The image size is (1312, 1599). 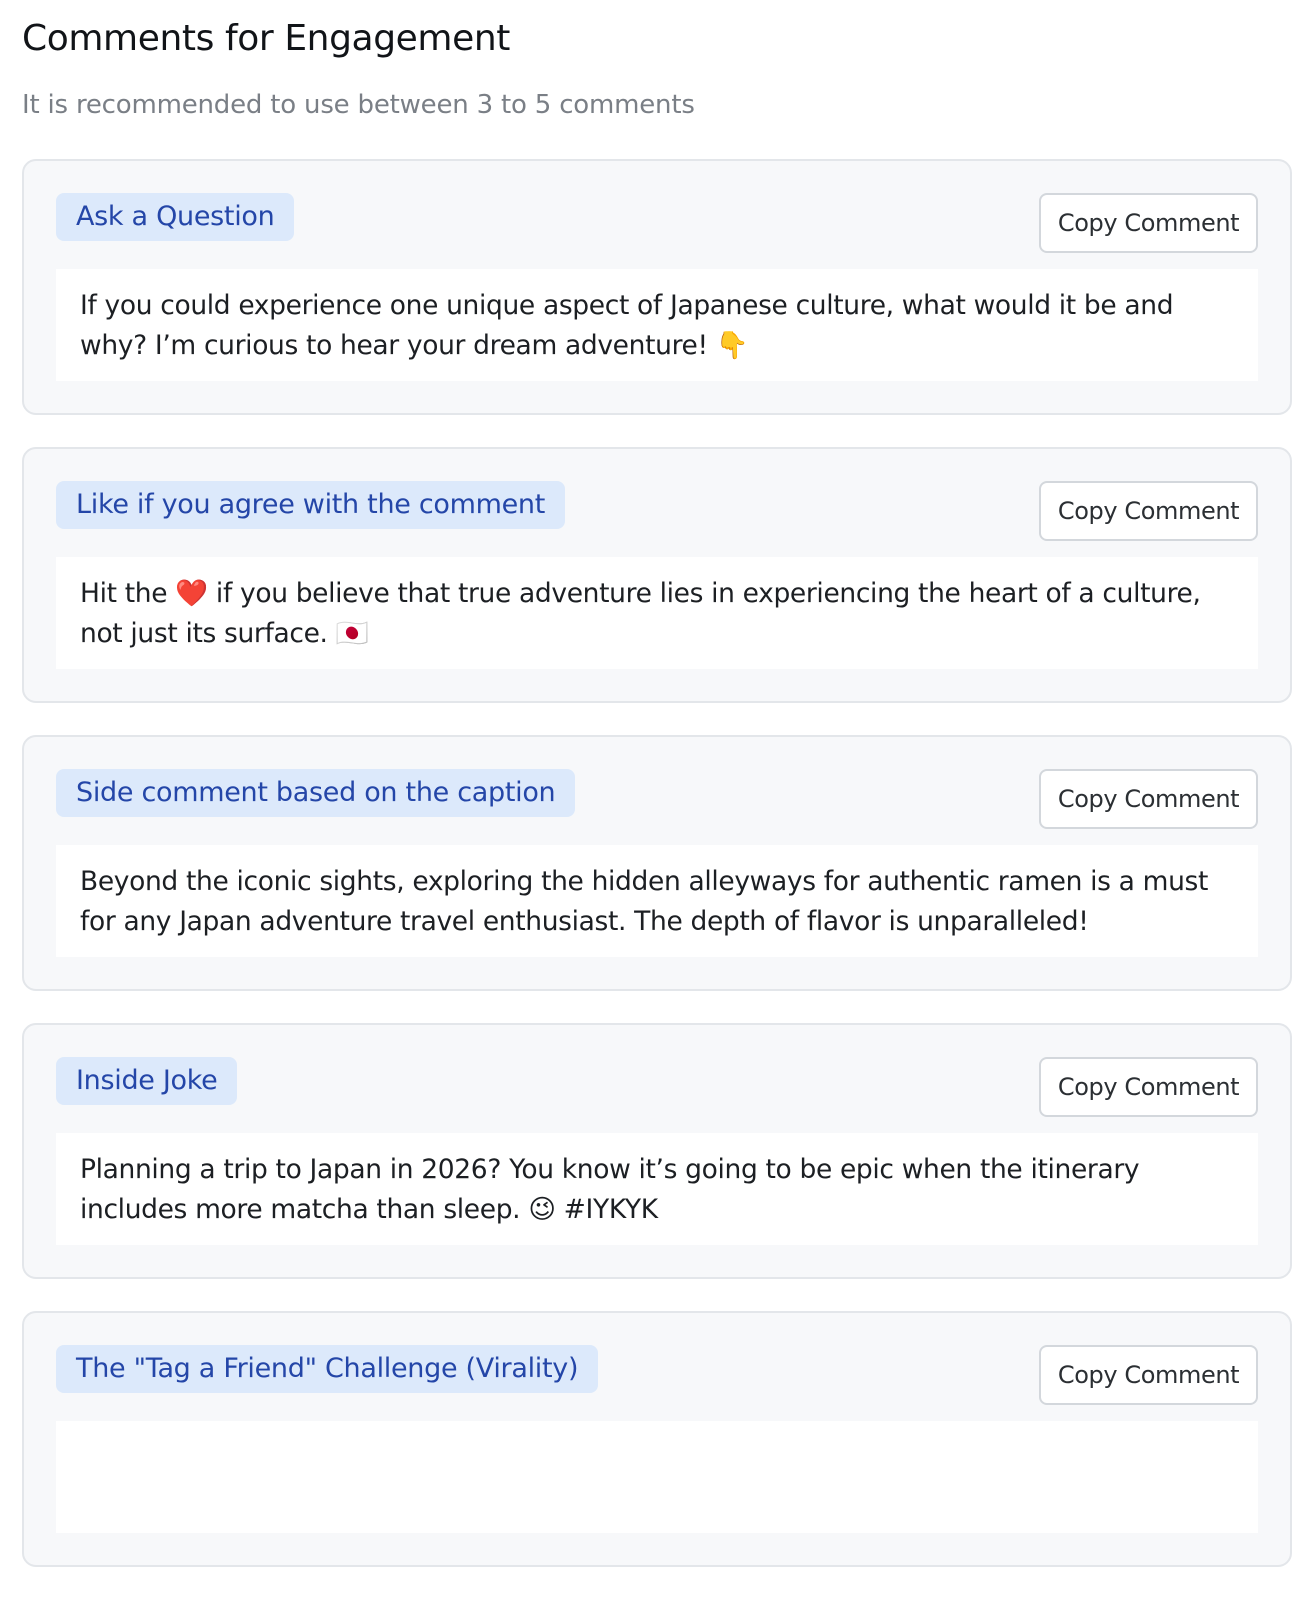 I want to click on comment-type-tag: The "Tag a Friend" Challenge (Virality), so click(x=327, y=1369).